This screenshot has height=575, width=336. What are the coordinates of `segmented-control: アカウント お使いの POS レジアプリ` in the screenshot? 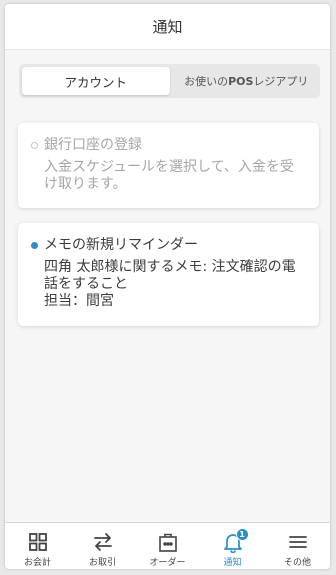 It's located at (169, 81).